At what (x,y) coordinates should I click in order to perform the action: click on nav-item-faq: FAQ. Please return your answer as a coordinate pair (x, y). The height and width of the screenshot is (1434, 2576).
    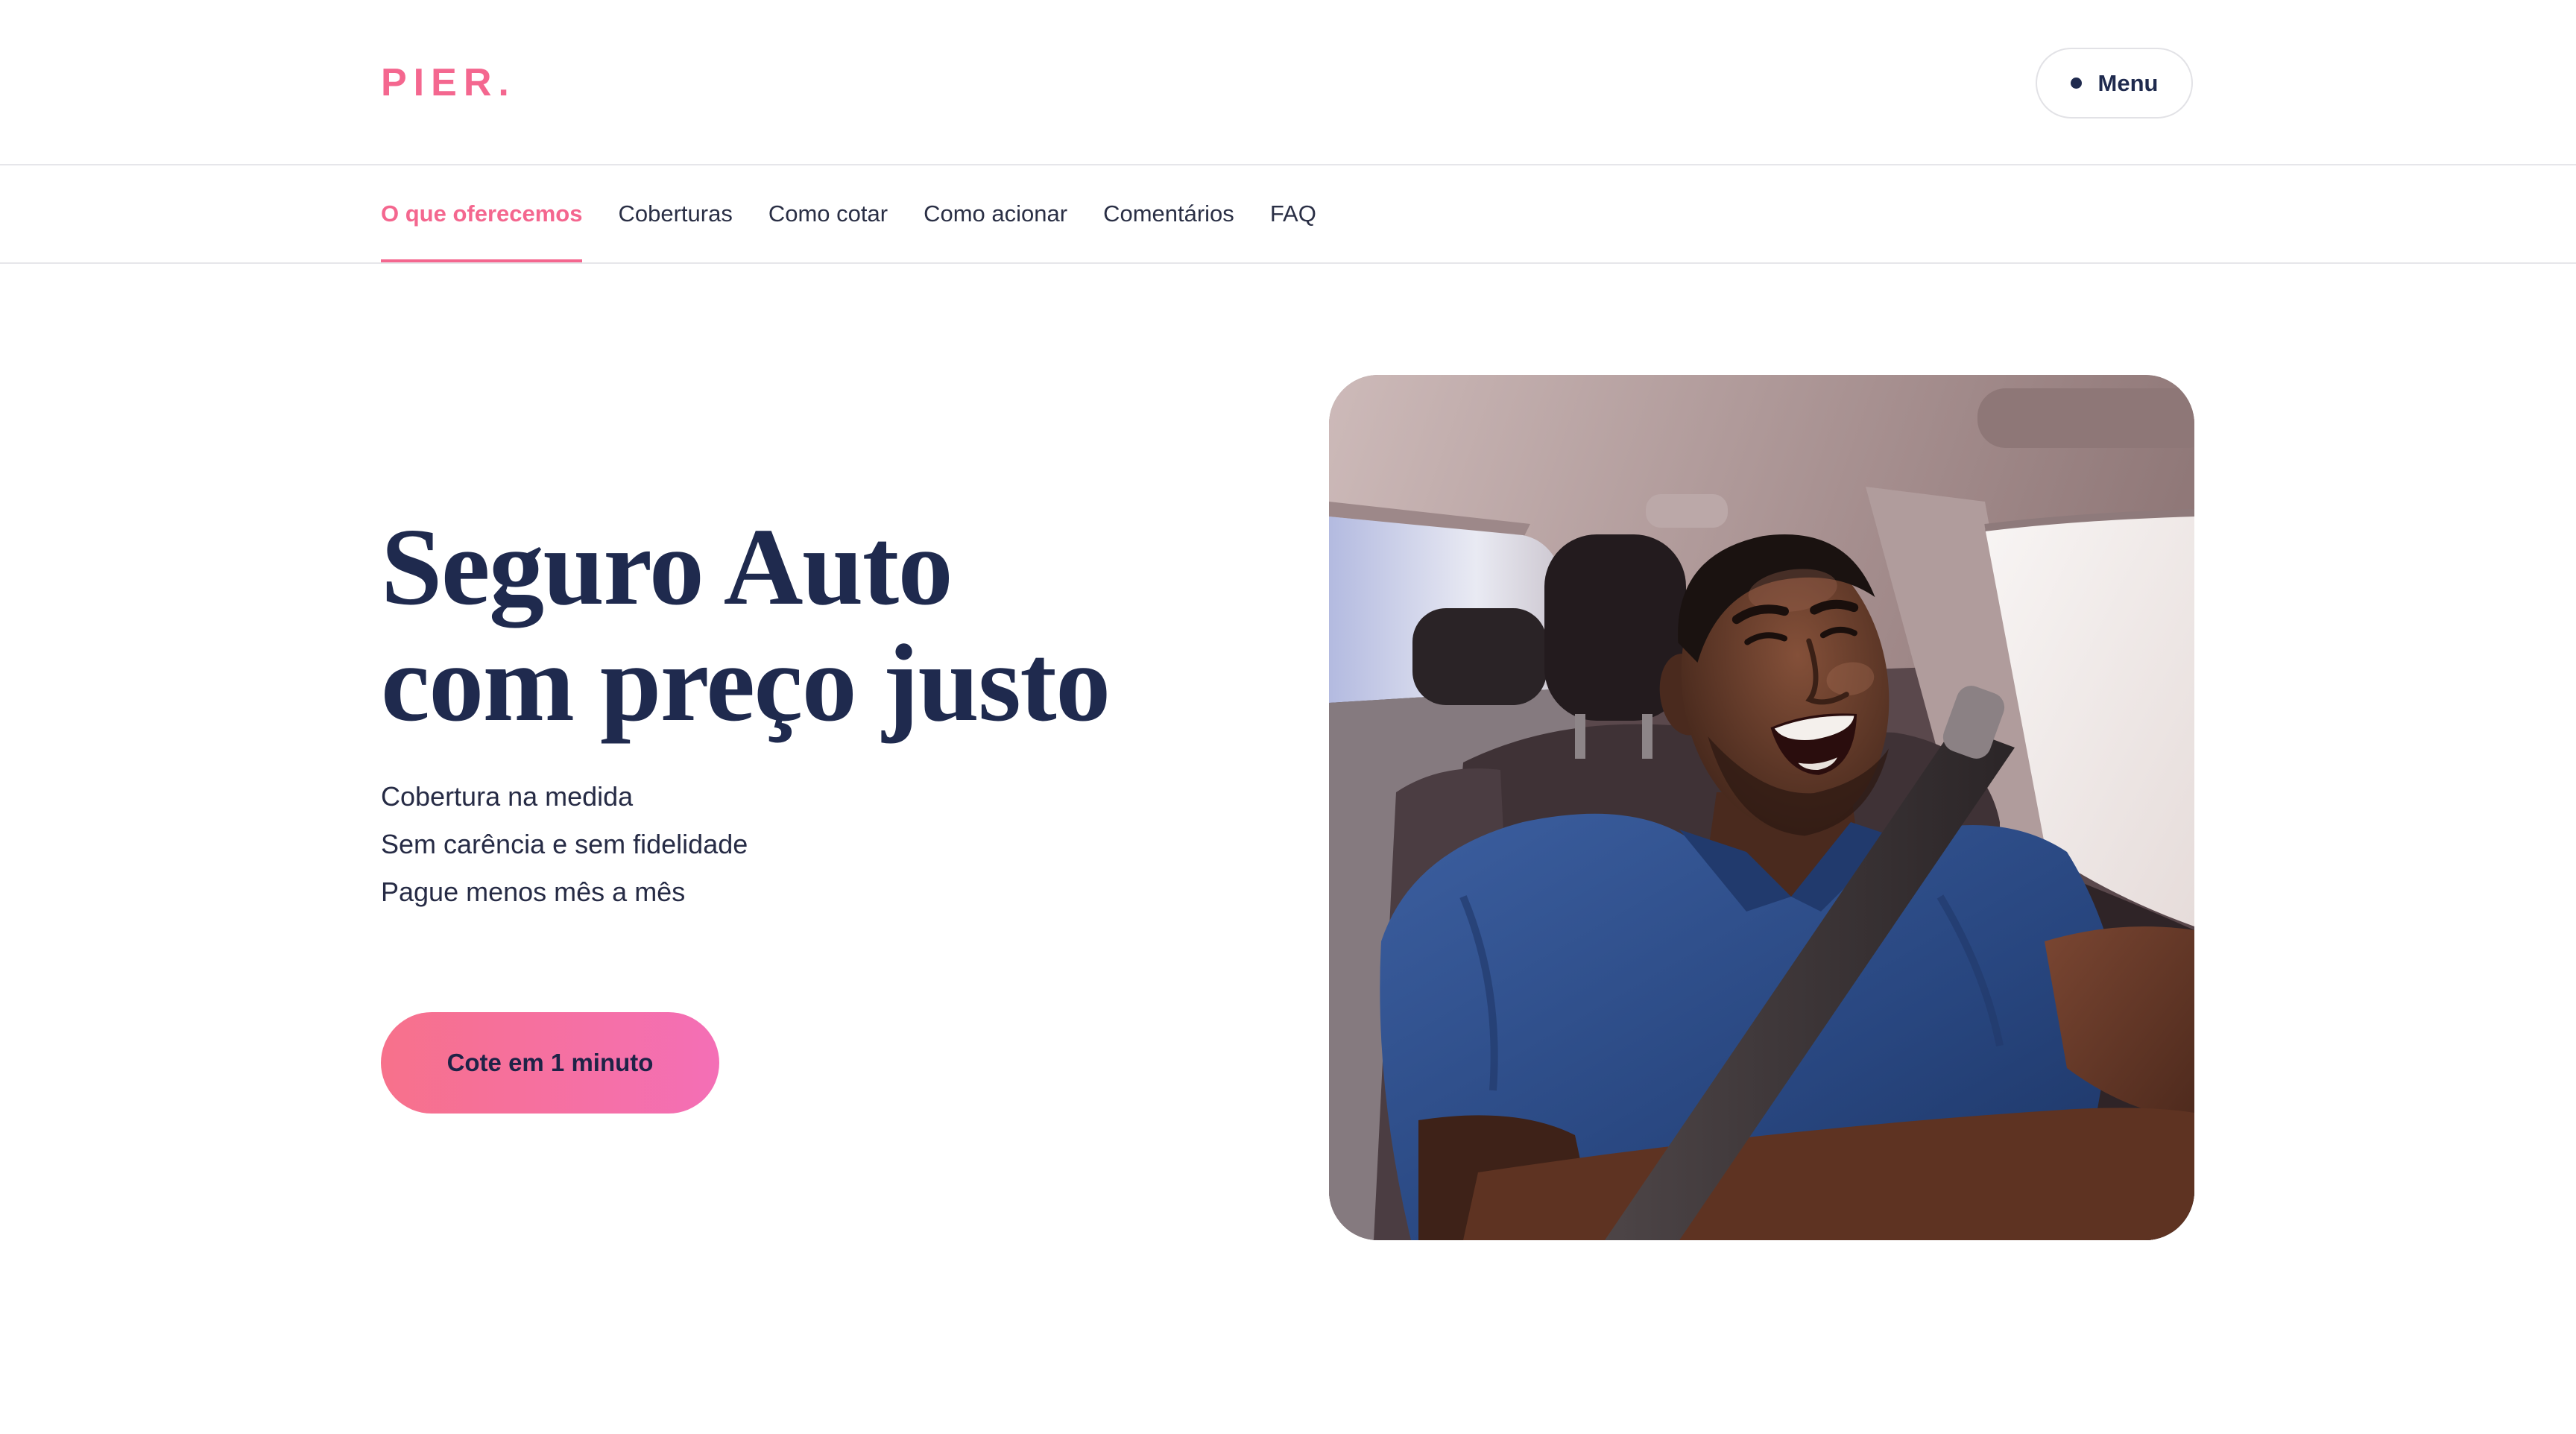
    Looking at the image, I should click on (1293, 213).